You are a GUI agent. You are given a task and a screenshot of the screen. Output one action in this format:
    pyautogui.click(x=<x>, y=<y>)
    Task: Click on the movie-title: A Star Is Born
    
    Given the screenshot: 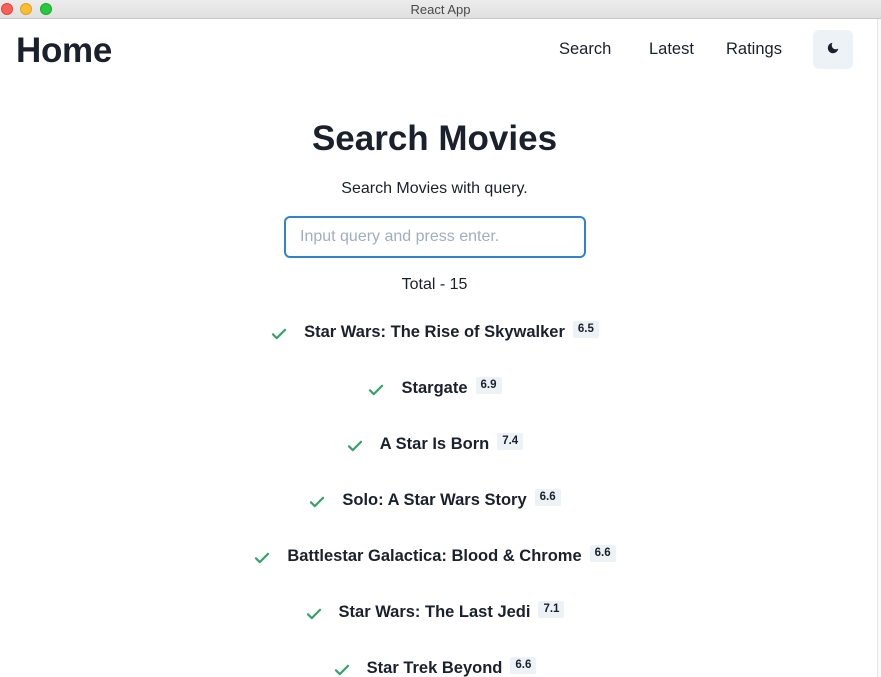 What is the action you would take?
    pyautogui.click(x=434, y=444)
    